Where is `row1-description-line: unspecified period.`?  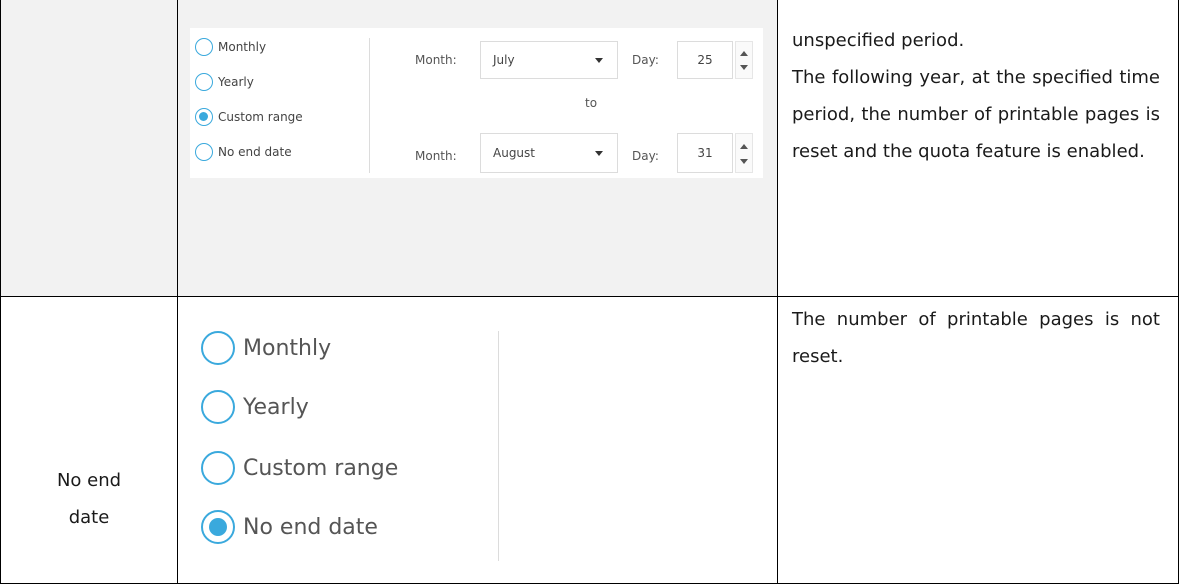 row1-description-line: unspecified period. is located at coordinates (878, 40).